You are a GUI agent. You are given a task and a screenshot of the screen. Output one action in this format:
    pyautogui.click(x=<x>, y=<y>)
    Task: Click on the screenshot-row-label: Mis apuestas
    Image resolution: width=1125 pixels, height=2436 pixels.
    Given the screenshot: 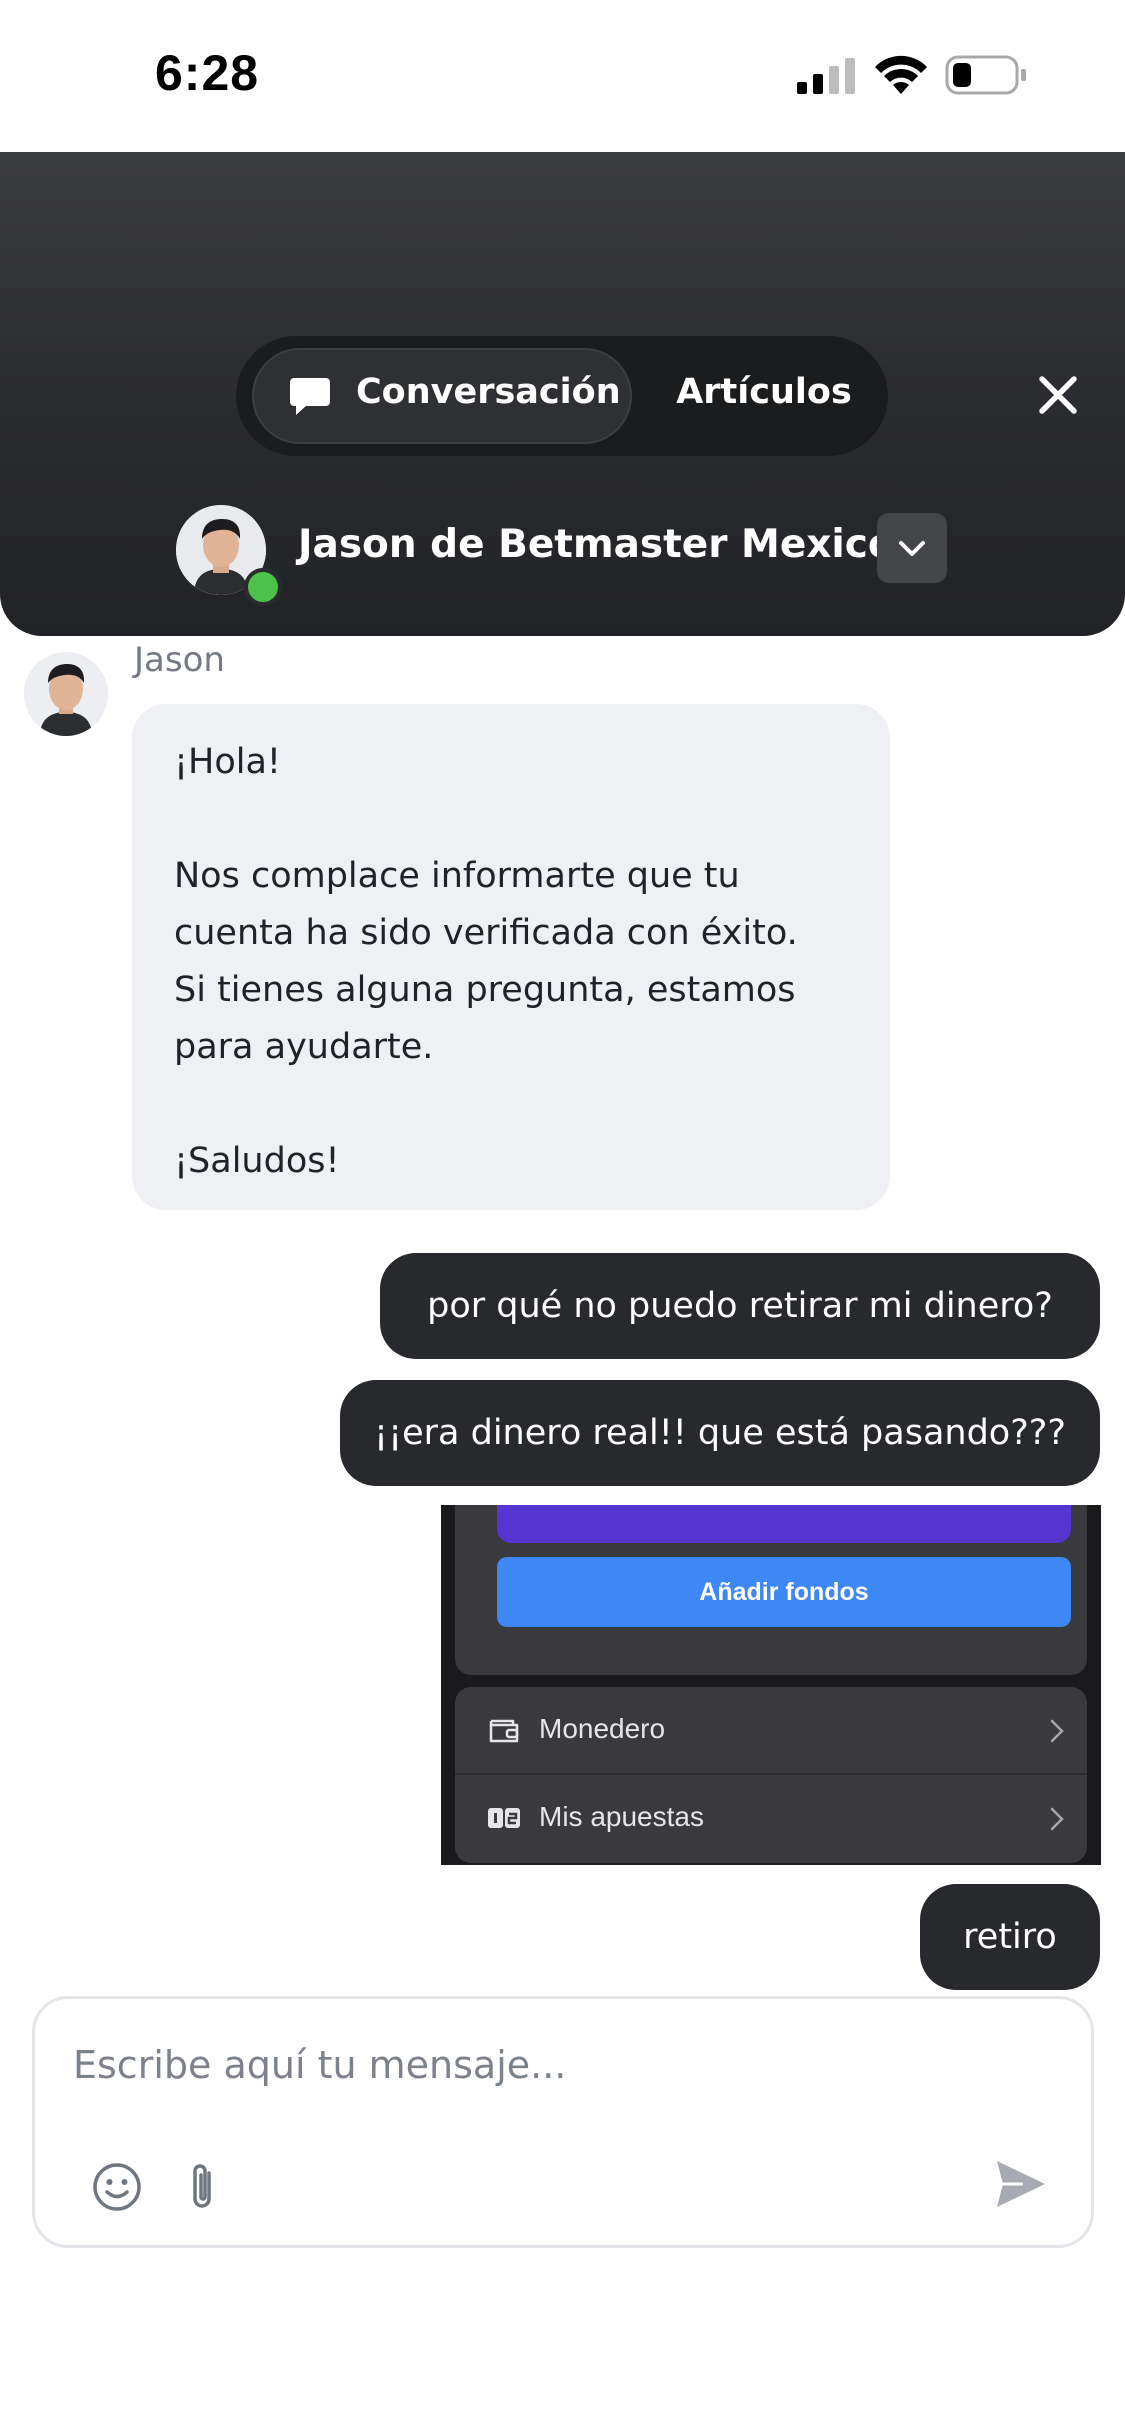 What is the action you would take?
    pyautogui.click(x=621, y=1816)
    